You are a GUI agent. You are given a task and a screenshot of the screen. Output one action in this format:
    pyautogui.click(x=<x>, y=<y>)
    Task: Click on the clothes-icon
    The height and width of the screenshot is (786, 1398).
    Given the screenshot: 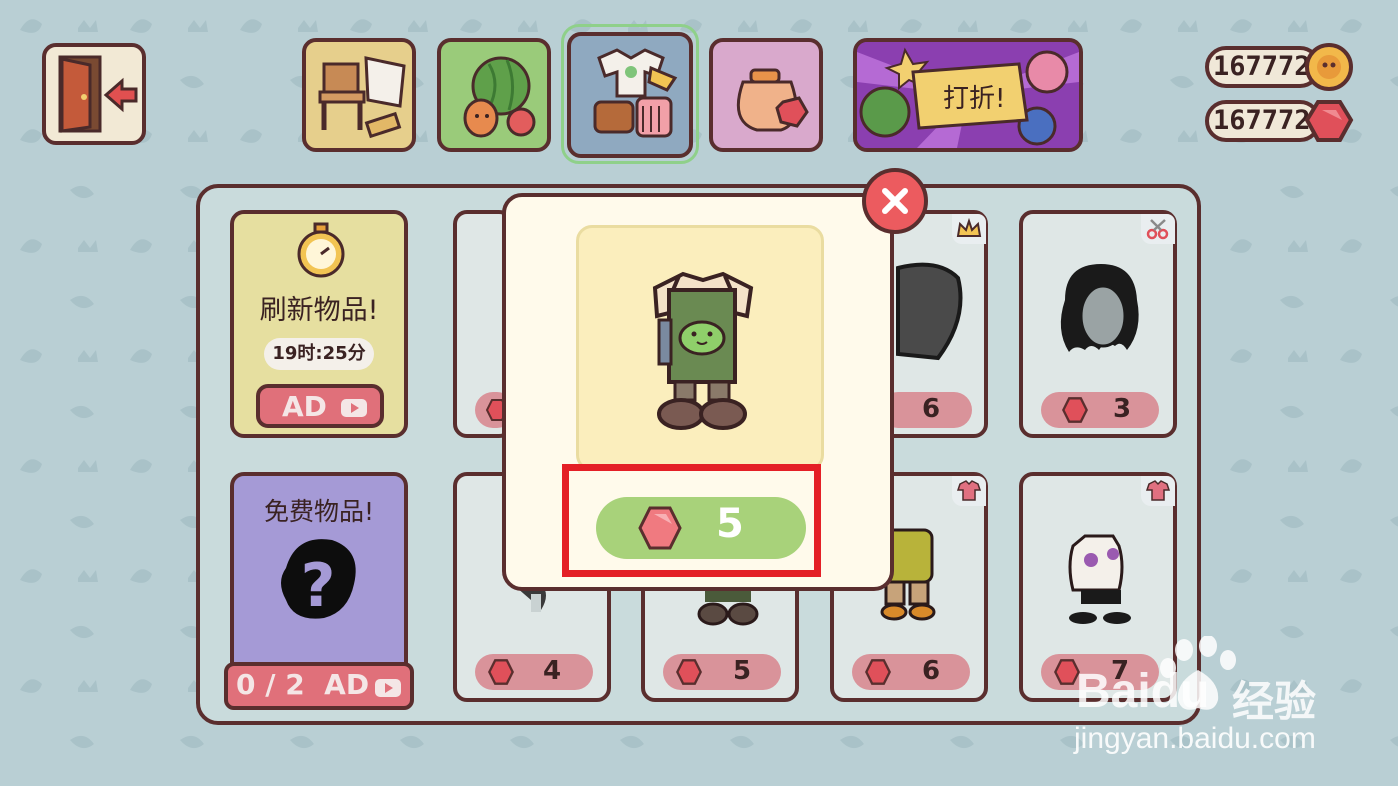 What is the action you would take?
    pyautogui.click(x=635, y=93)
    